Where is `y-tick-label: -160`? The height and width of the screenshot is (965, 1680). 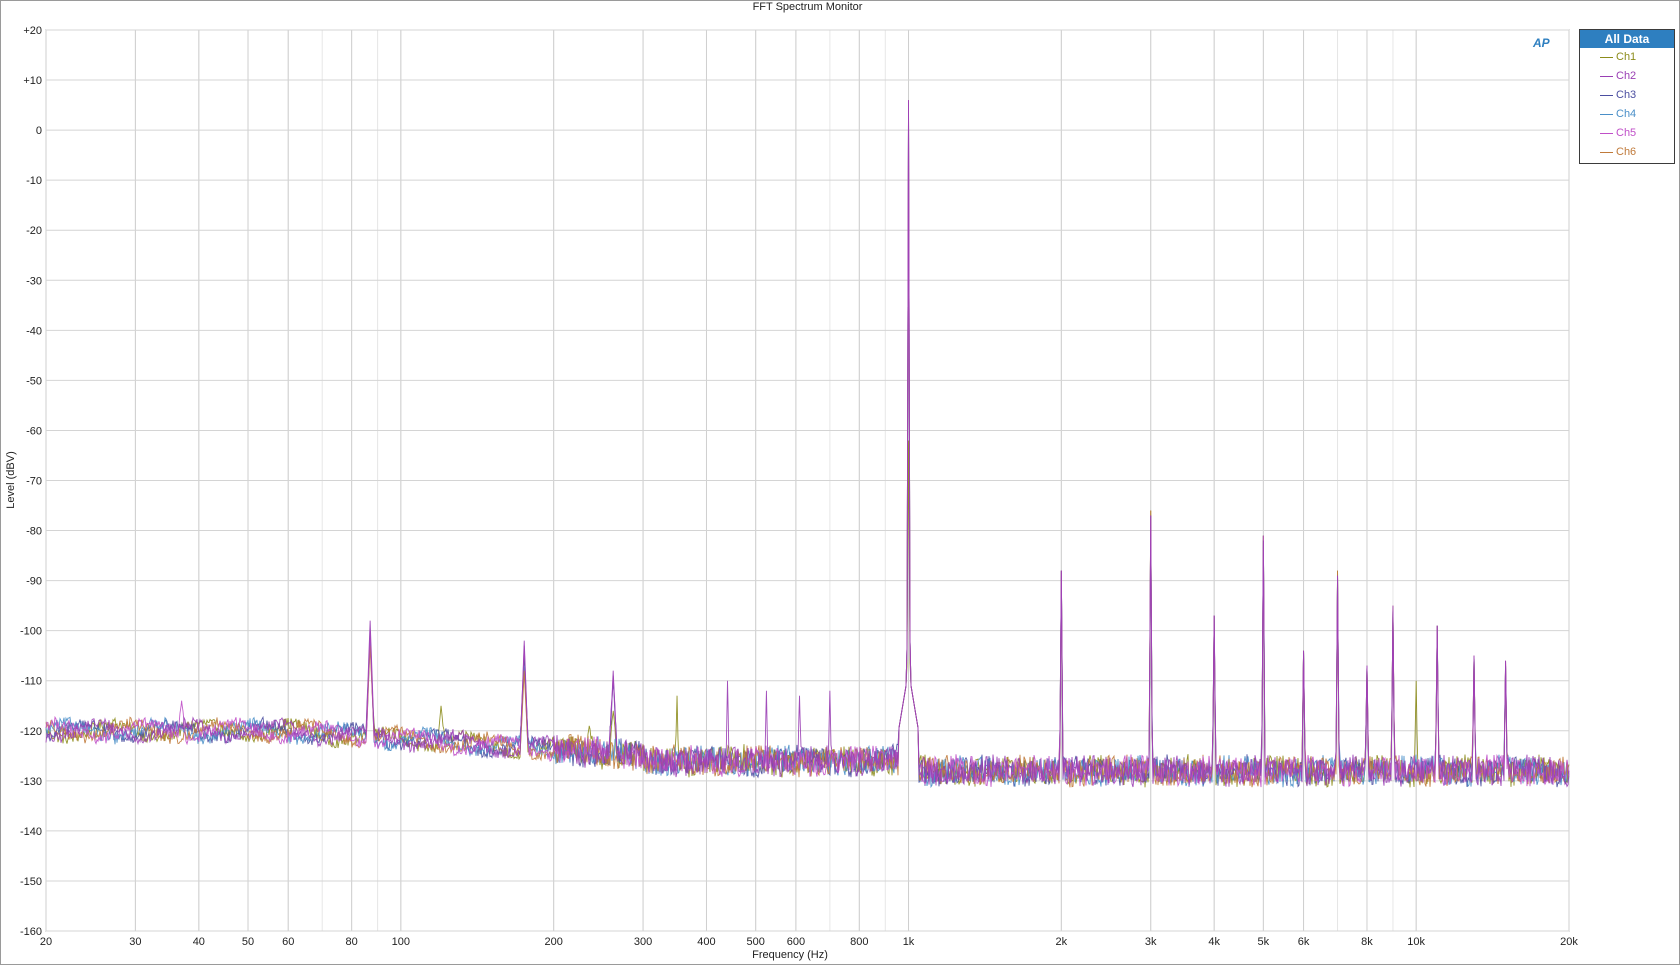
y-tick-label: -160 is located at coordinates (31, 932).